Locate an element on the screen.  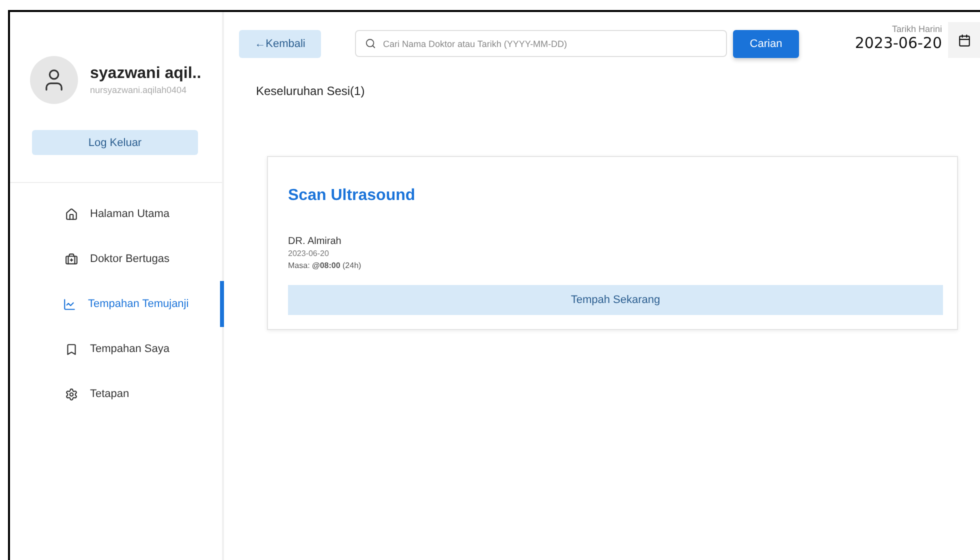
calendar-icon is located at coordinates (964, 40).